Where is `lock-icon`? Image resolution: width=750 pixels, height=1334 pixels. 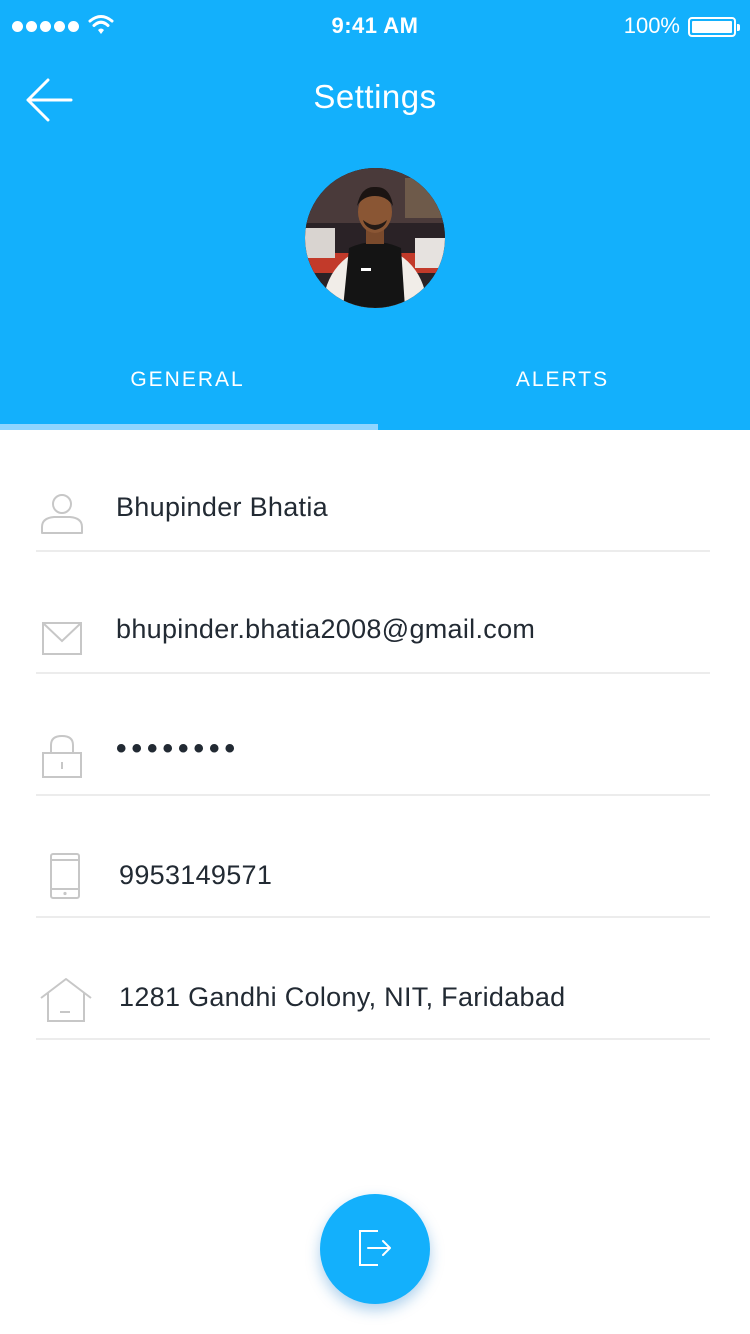 lock-icon is located at coordinates (62, 756).